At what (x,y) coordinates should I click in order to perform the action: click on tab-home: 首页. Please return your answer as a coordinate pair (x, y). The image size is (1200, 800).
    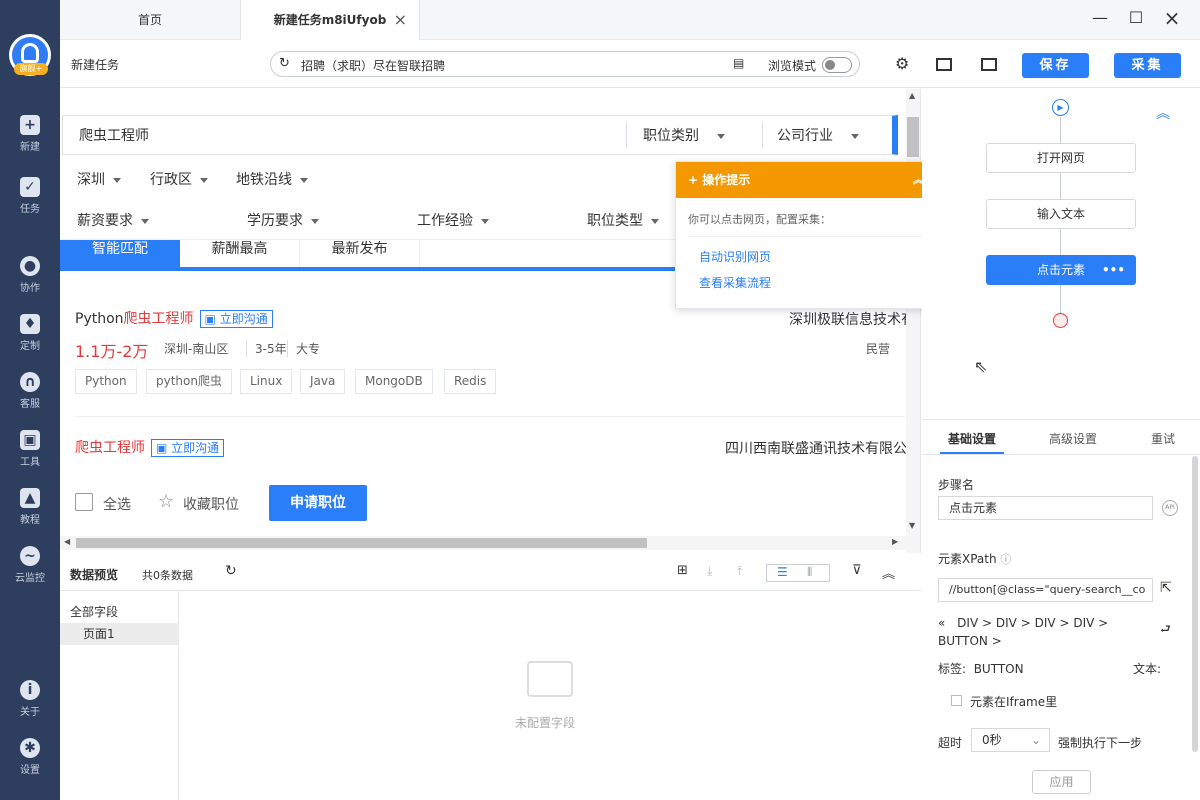
    Looking at the image, I should click on (150, 20).